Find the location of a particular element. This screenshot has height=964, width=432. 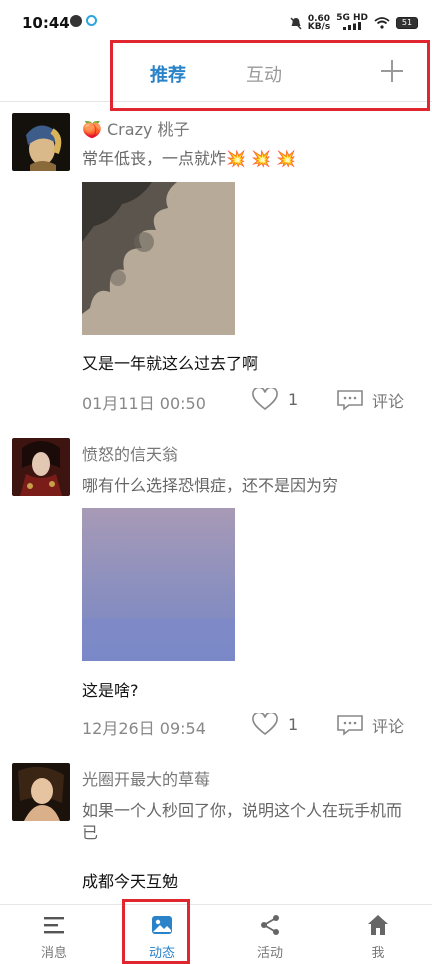

nav-messages-label: 消息 is located at coordinates (53, 953).